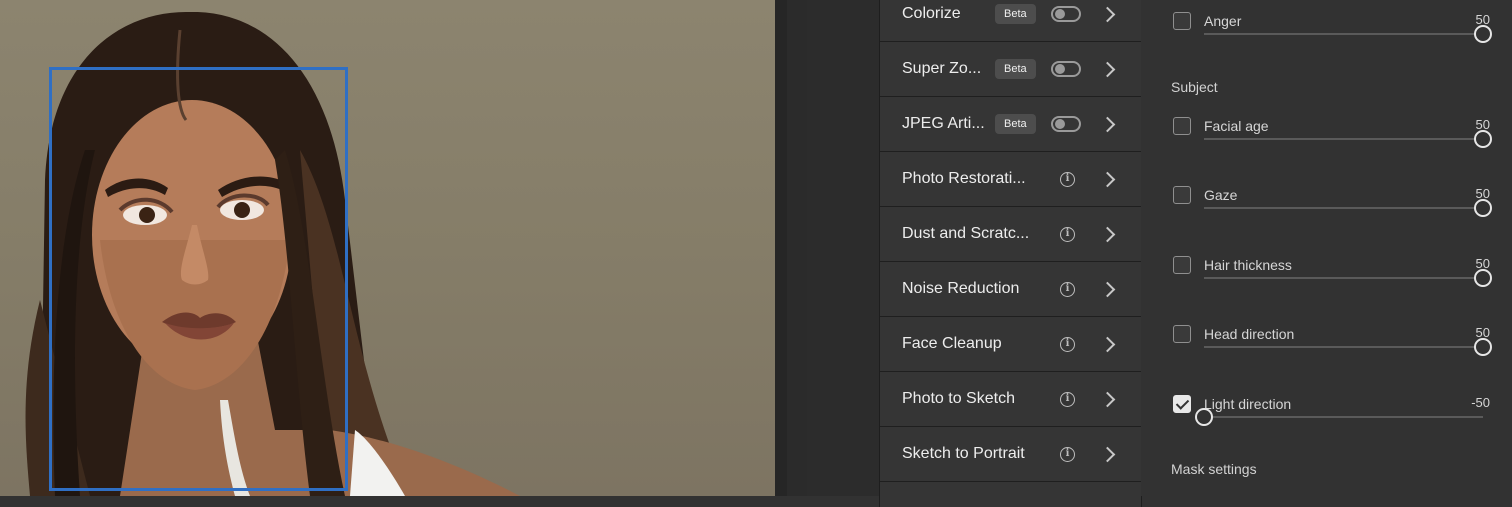  Describe the element at coordinates (1249, 334) in the screenshot. I see `setting-label: Head direction` at that location.